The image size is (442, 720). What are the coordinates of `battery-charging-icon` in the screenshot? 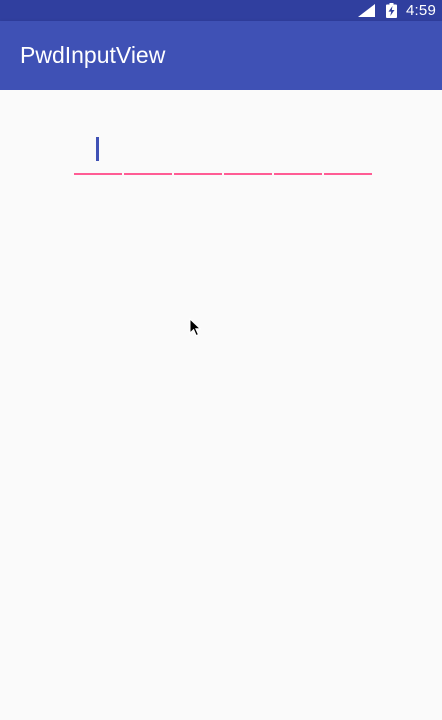 It's located at (391, 10).